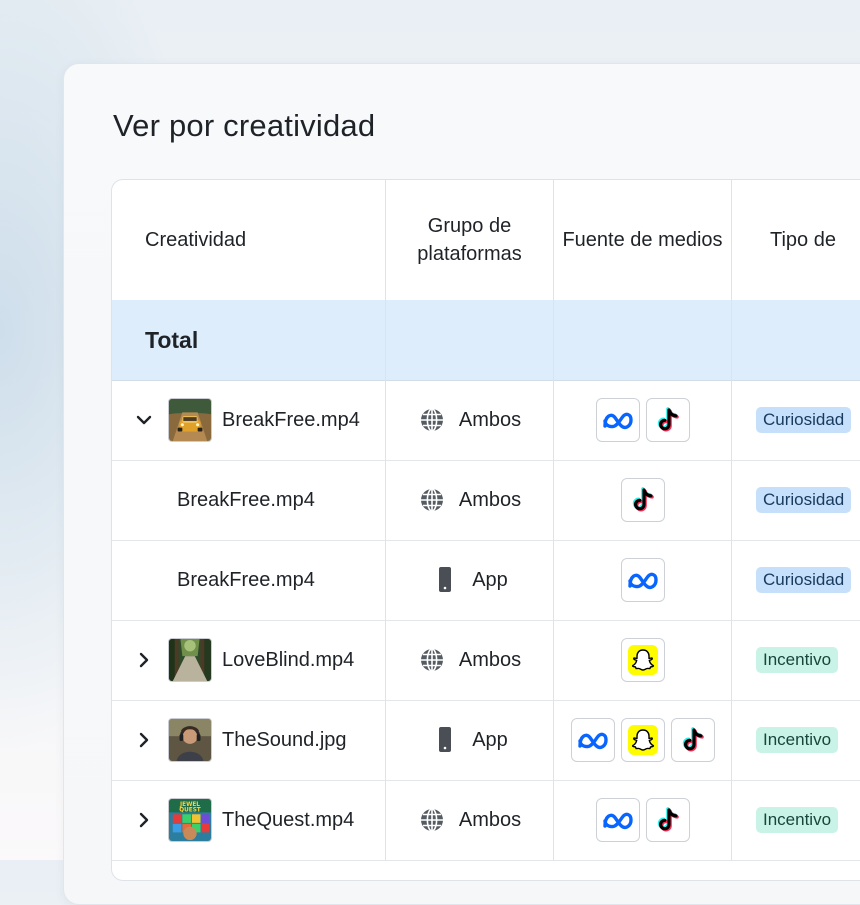 The width and height of the screenshot is (860, 905). What do you see at coordinates (288, 820) in the screenshot?
I see `creative-name: TheQuest.mp4` at bounding box center [288, 820].